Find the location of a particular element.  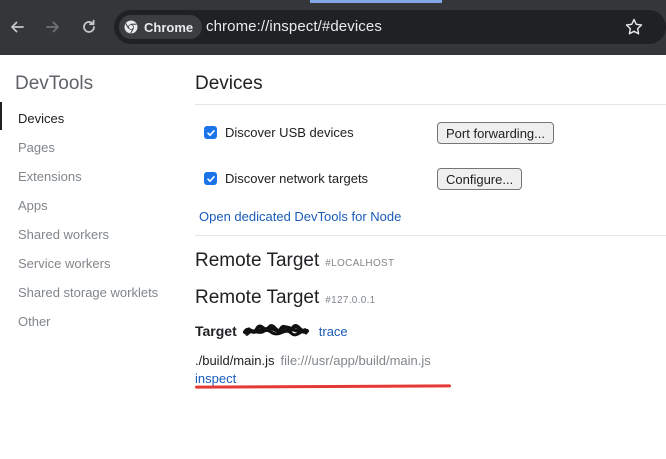

sidebar-item-extensions: Extensions is located at coordinates (50, 176).